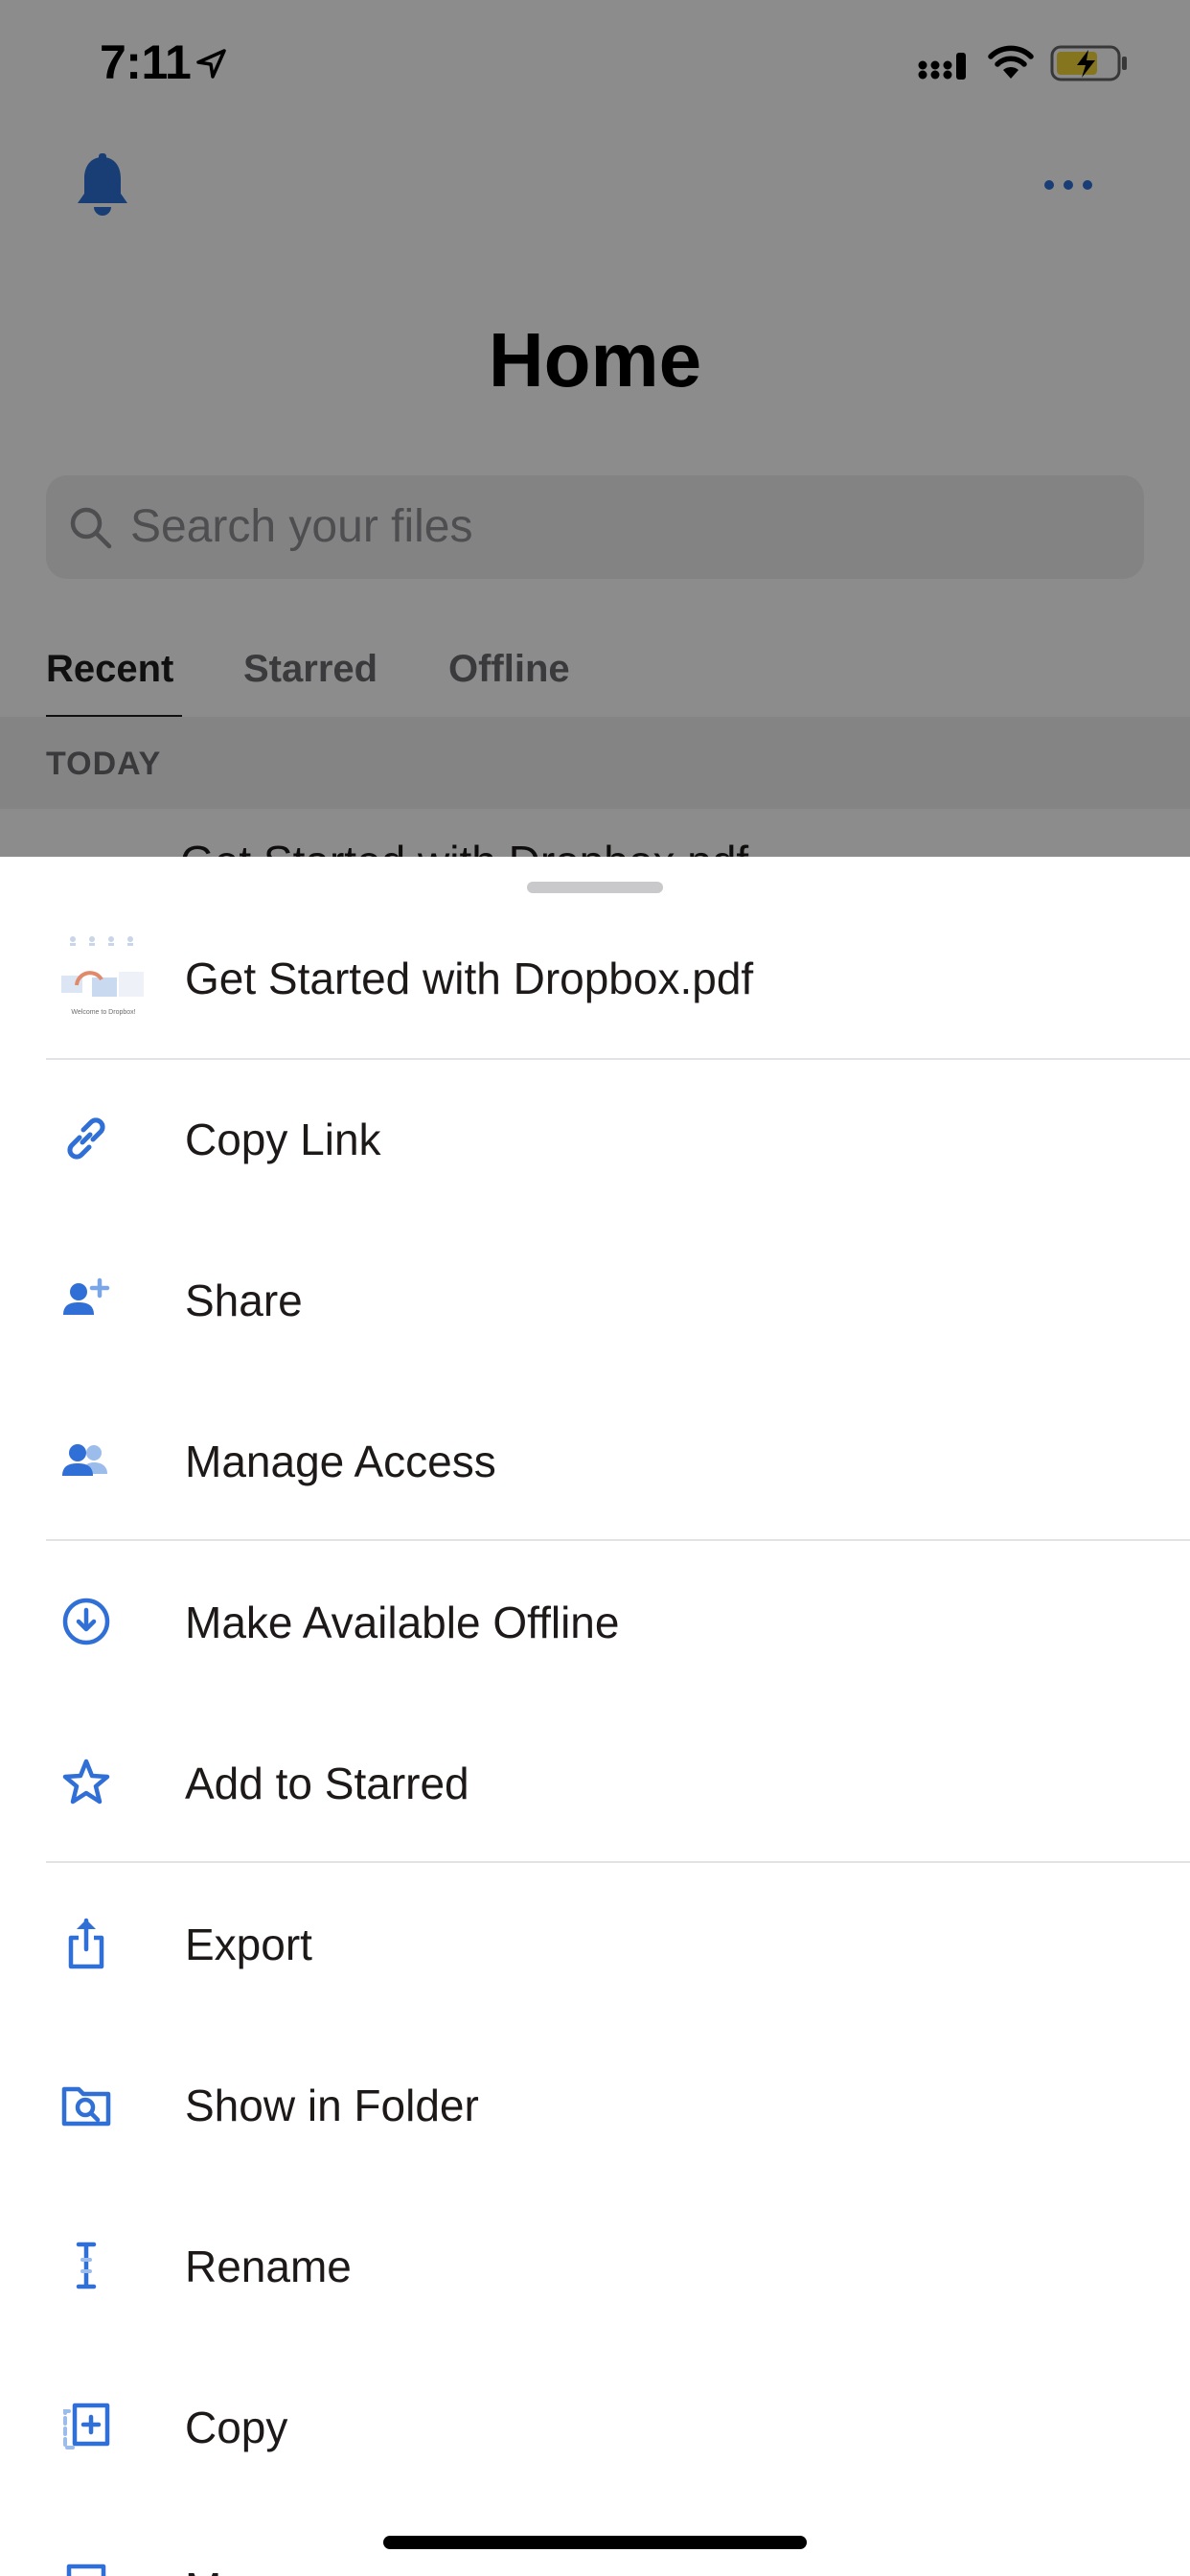  What do you see at coordinates (327, 1783) in the screenshot?
I see `menu-label: Add to Starred` at bounding box center [327, 1783].